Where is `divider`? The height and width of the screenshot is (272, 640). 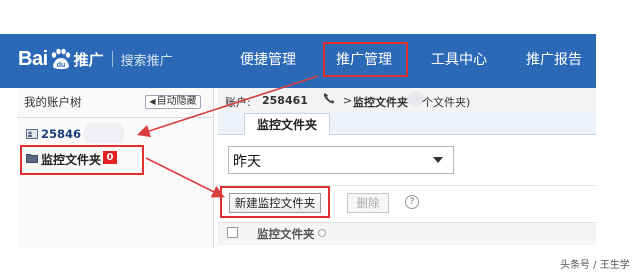 divider is located at coordinates (115, 117).